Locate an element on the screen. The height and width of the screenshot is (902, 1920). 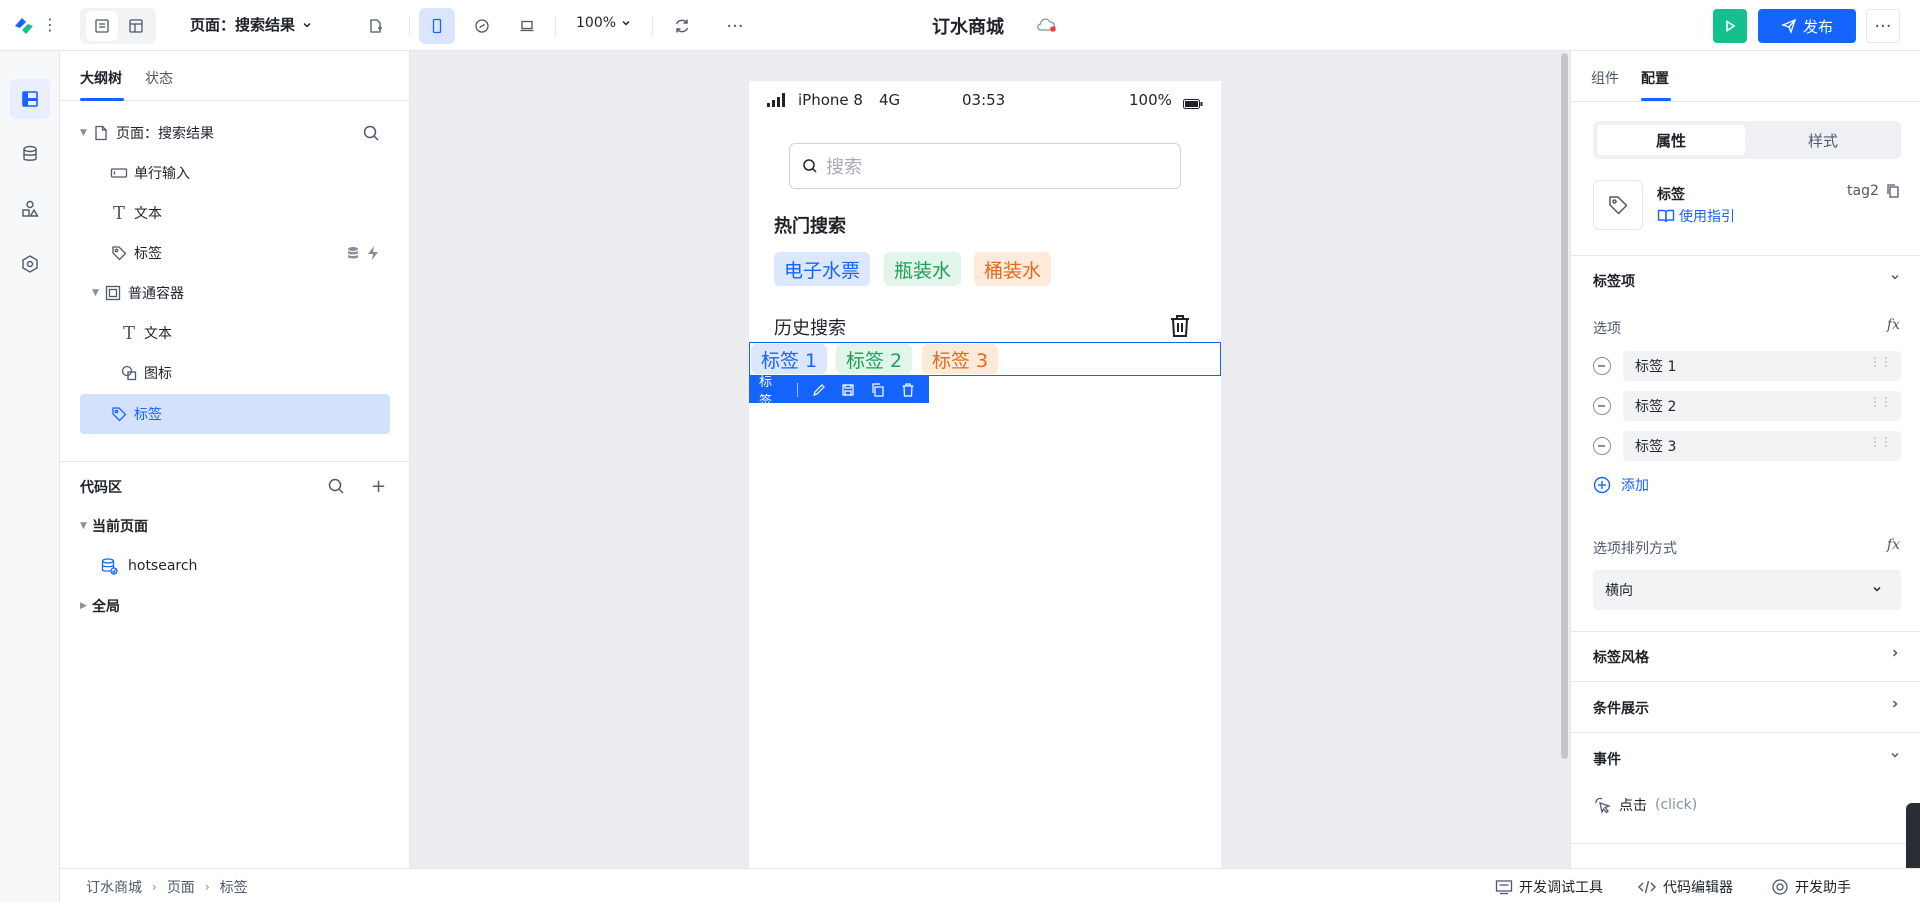
zoom-select: 100% is located at coordinates (604, 23).